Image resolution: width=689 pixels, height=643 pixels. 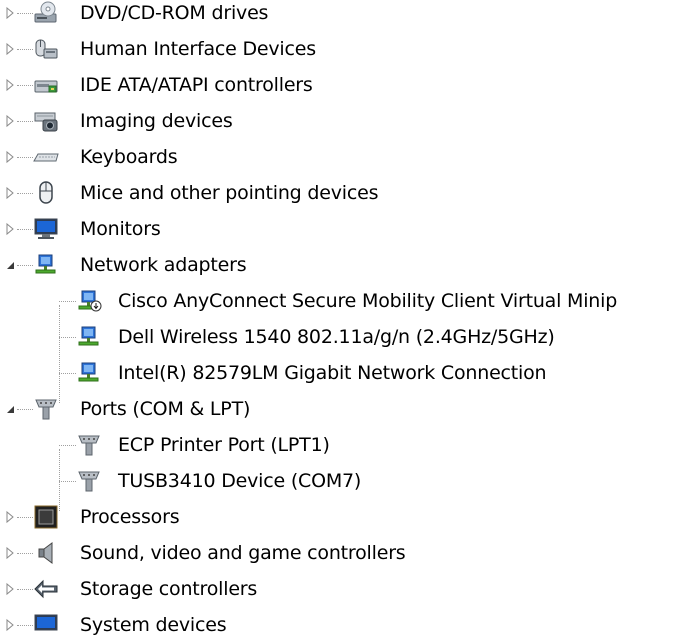 I want to click on tree-item-label: ECP Printer Port (LPT1), so click(x=224, y=445).